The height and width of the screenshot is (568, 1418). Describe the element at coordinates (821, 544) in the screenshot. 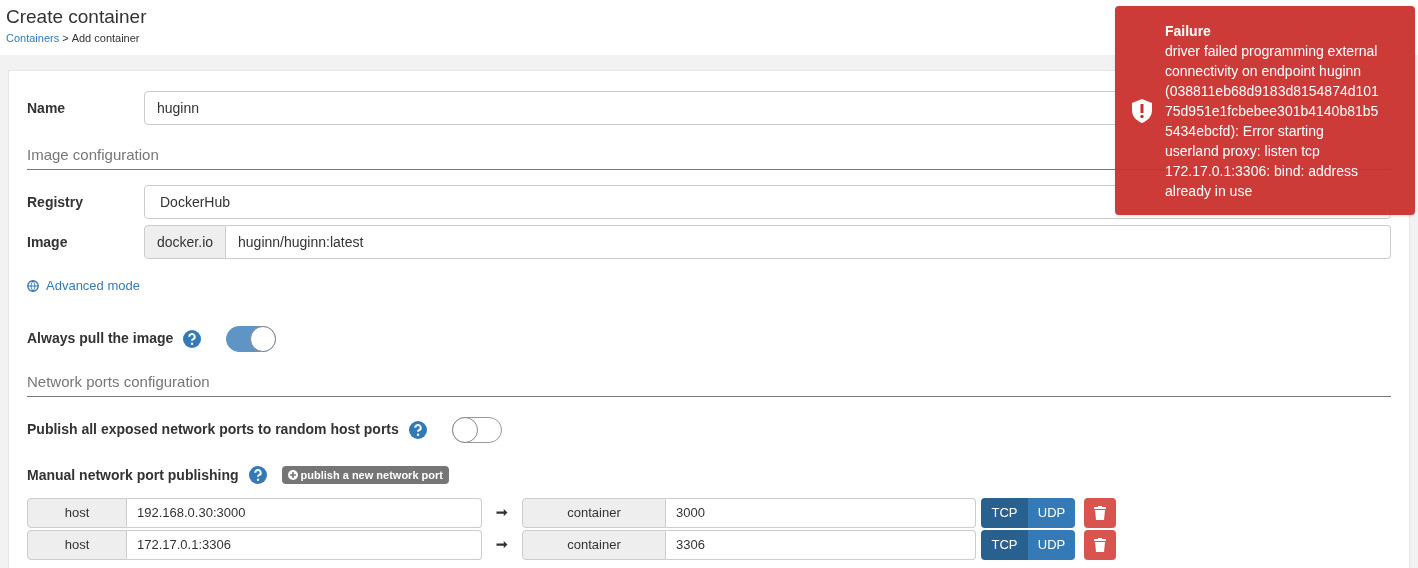

I see `container-input: 3306` at that location.